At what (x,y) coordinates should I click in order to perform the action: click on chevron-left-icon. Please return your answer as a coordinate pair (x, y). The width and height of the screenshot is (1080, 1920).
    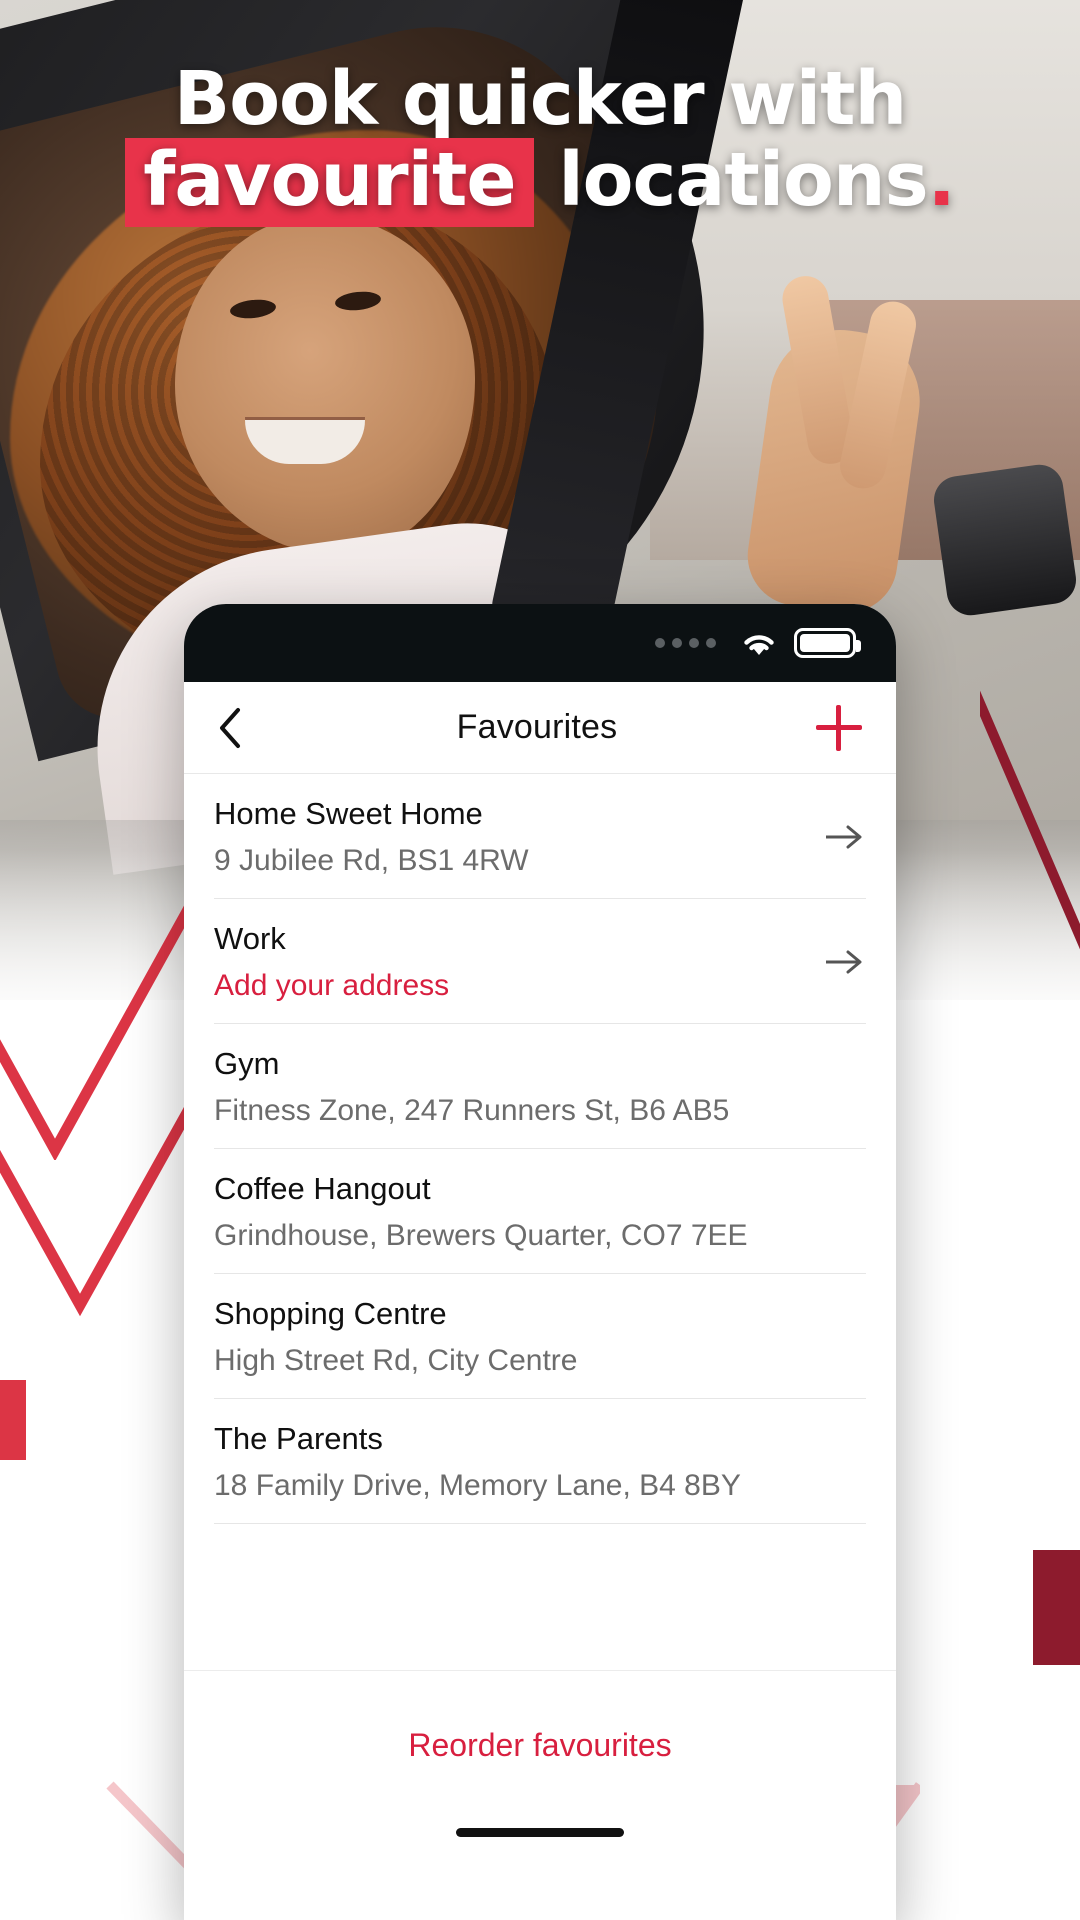
    Looking at the image, I should click on (238, 727).